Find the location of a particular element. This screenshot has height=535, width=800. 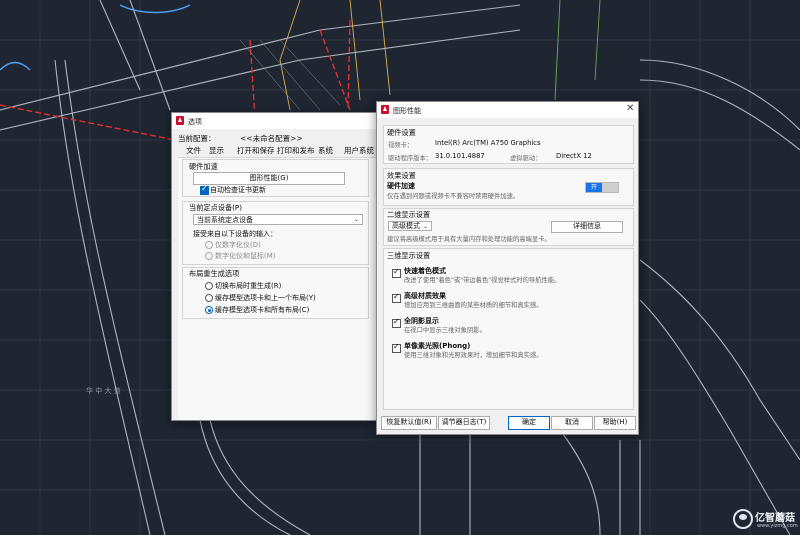

auto-check-cert-checkbox is located at coordinates (204, 189).